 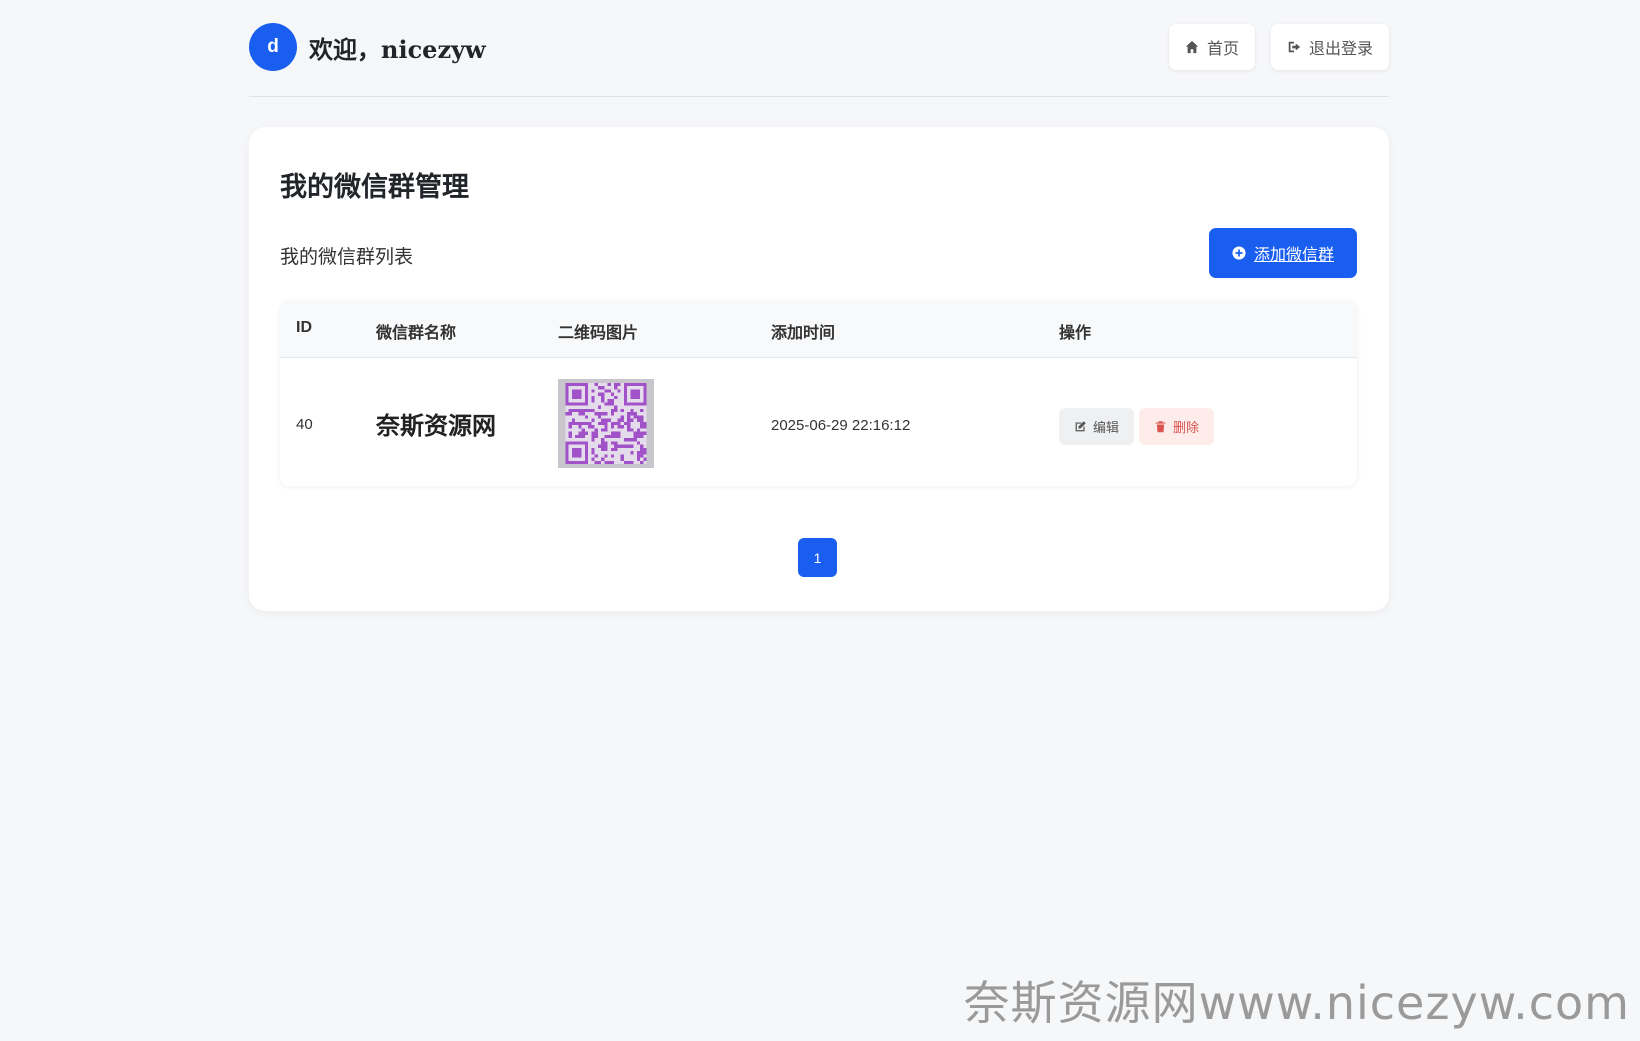 I want to click on column-header-id: ID, so click(x=304, y=327).